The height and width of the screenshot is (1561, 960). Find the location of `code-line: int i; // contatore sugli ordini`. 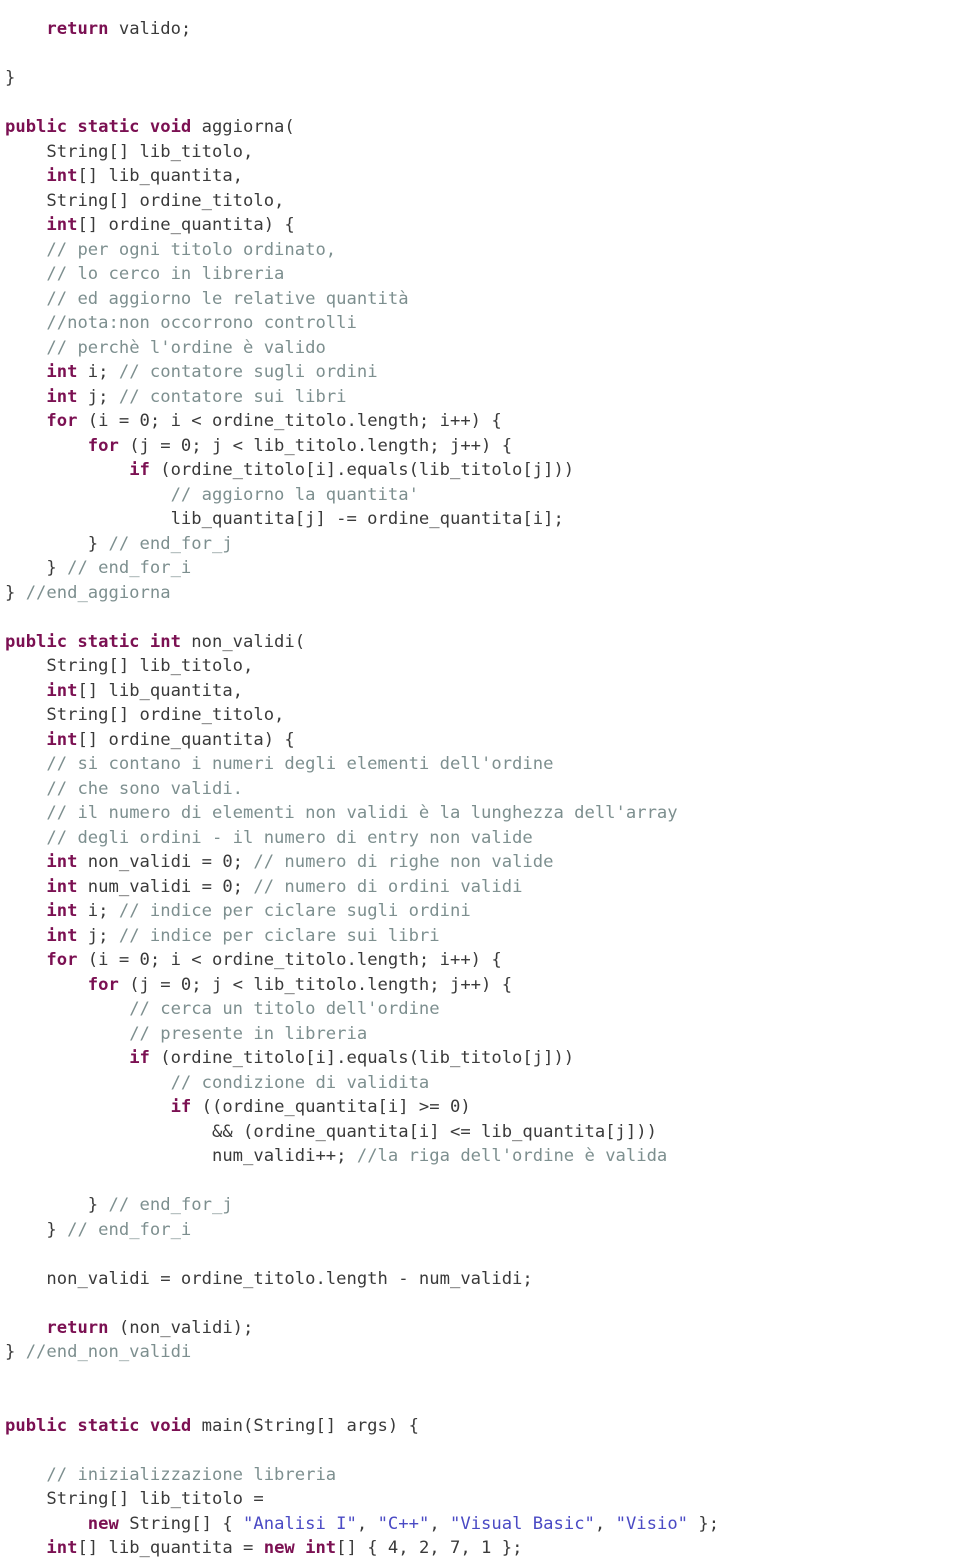

code-line: int i; // contatore sugli ordini is located at coordinates (482, 372).